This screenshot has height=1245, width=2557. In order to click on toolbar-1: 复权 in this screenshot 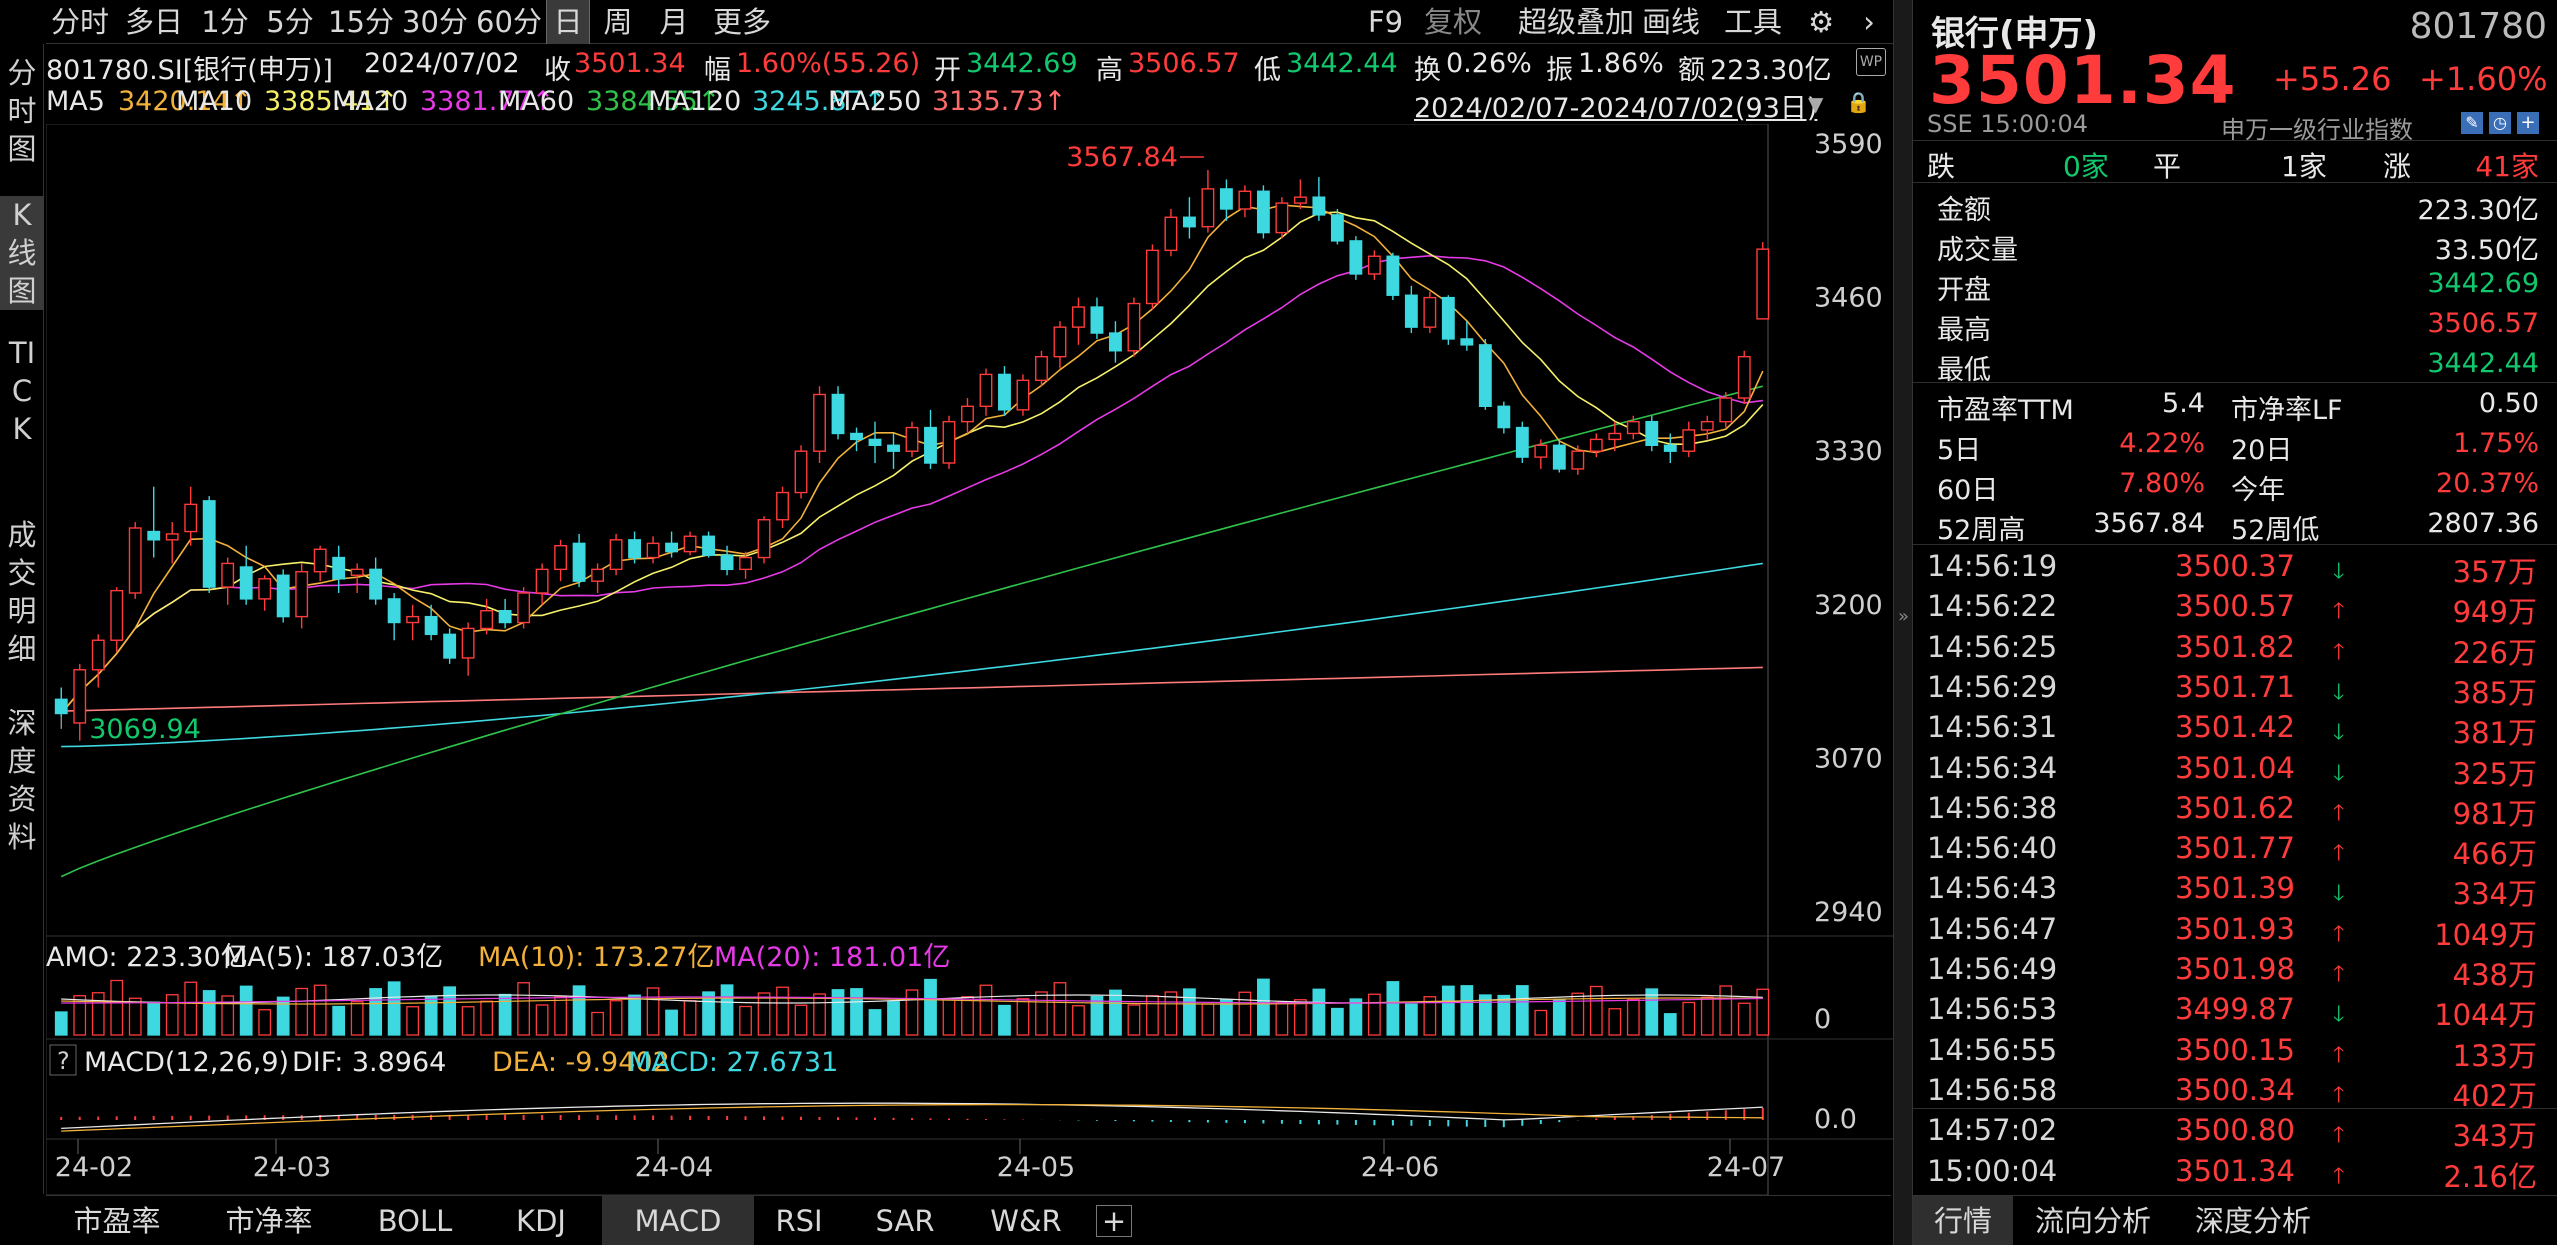, I will do `click(1453, 22)`.